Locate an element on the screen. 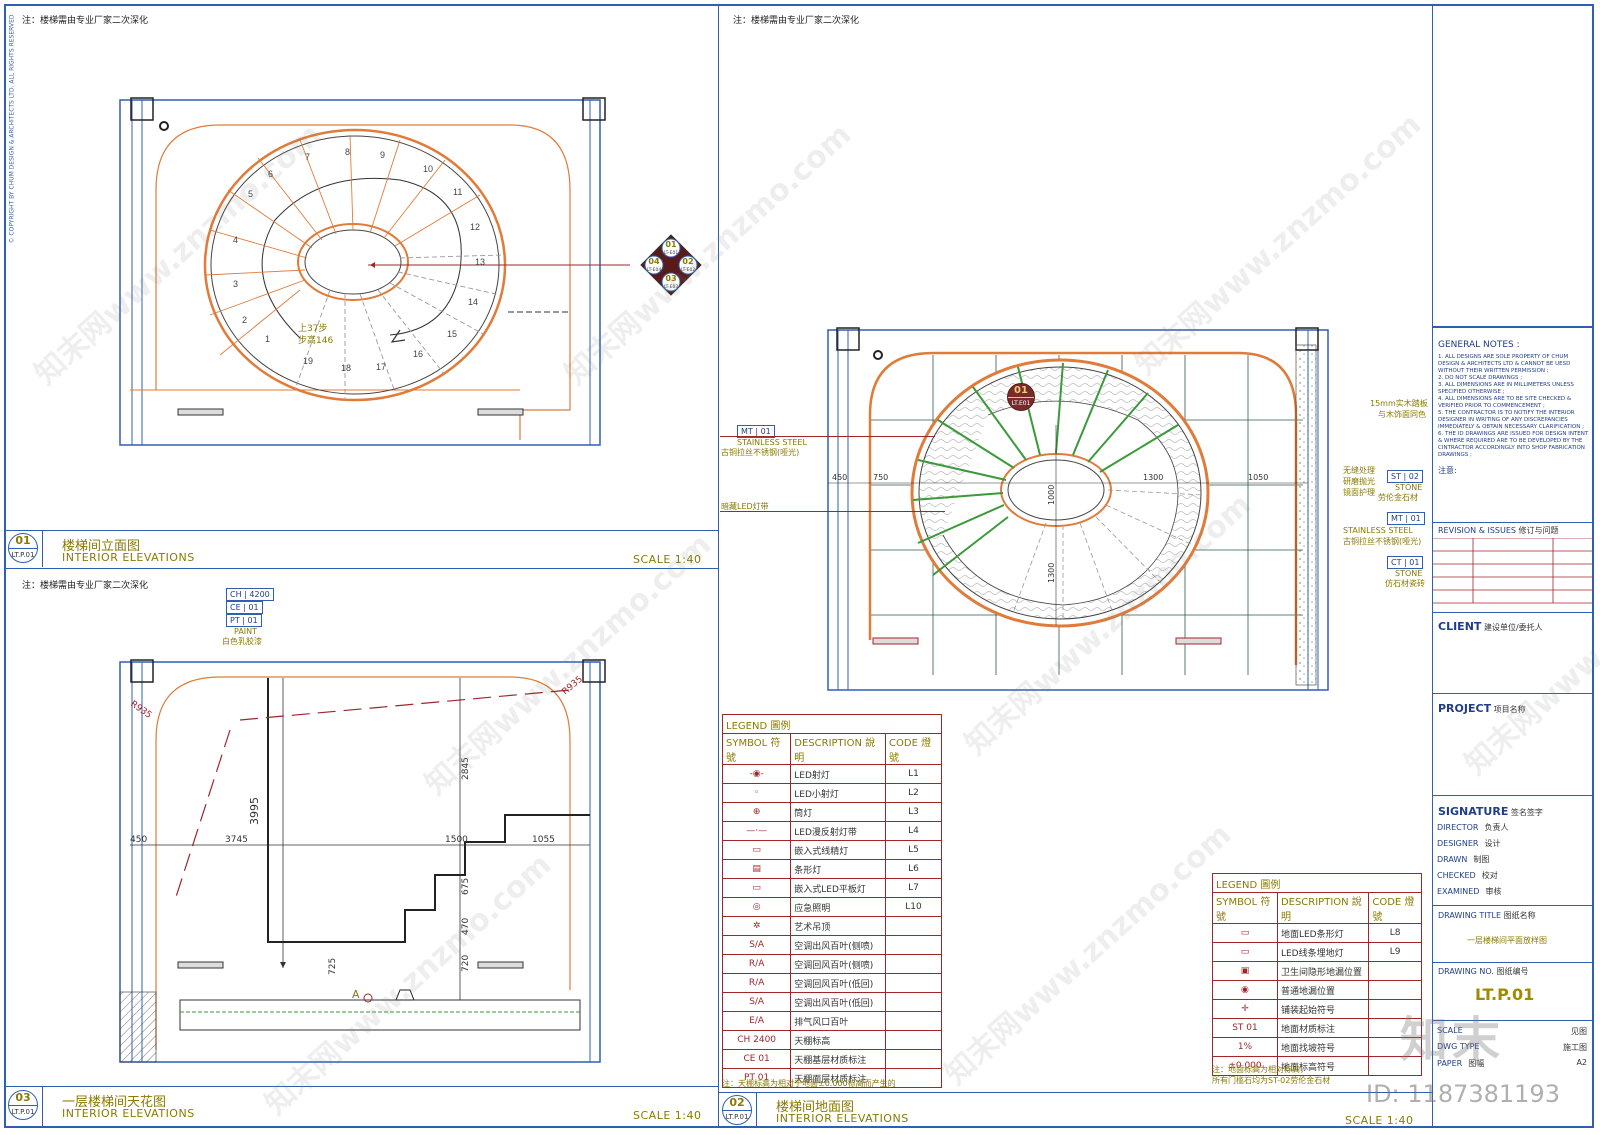 Image resolution: width=1600 pixels, height=1135 pixels. legend-floor-footnote-2: 所有门槛石均为ST-02劳伦金石材 is located at coordinates (1271, 1080).